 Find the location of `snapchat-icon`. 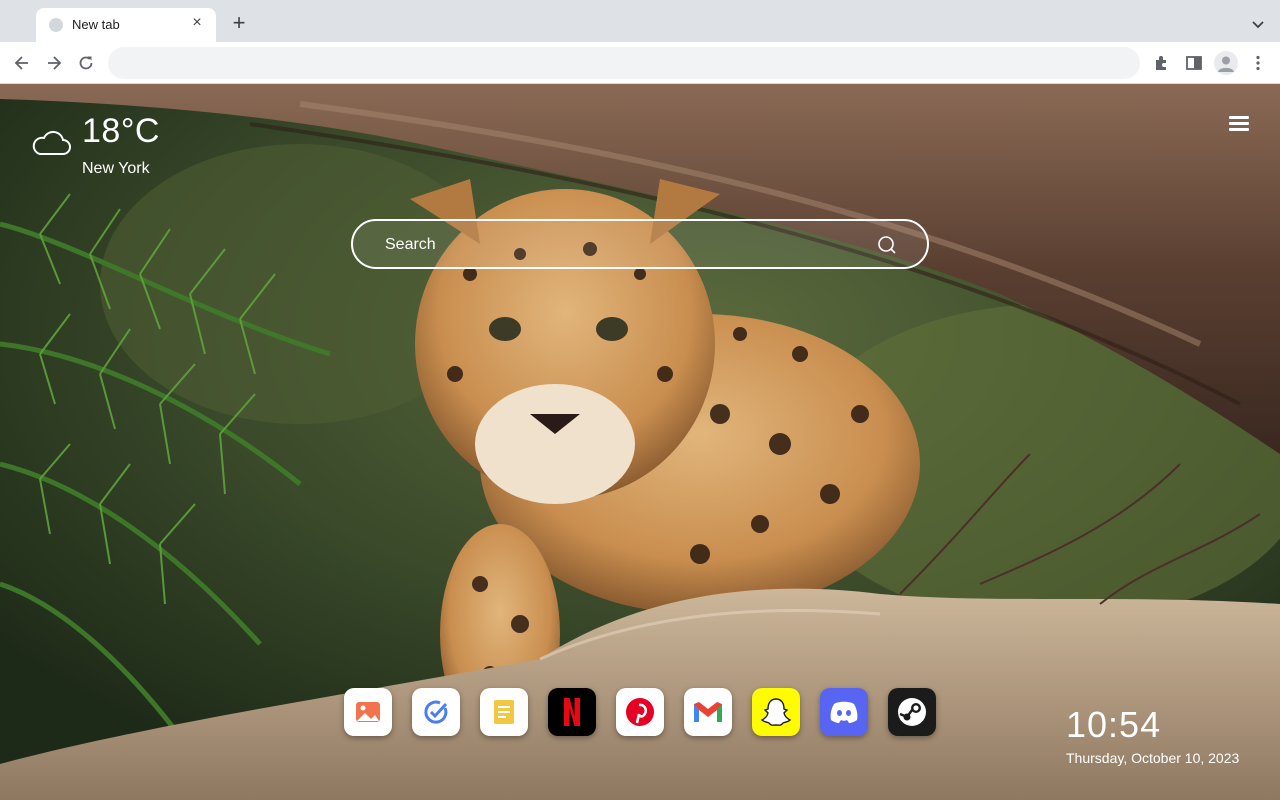

snapchat-icon is located at coordinates (776, 712).